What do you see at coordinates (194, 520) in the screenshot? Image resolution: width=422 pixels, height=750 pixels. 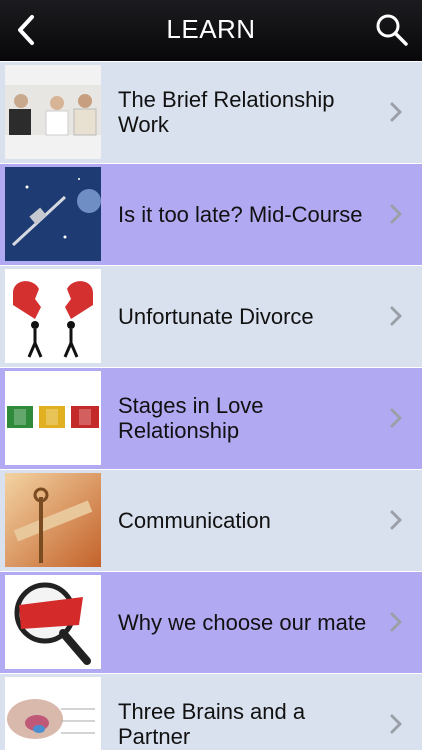 I see `list-item-title: Communication` at bounding box center [194, 520].